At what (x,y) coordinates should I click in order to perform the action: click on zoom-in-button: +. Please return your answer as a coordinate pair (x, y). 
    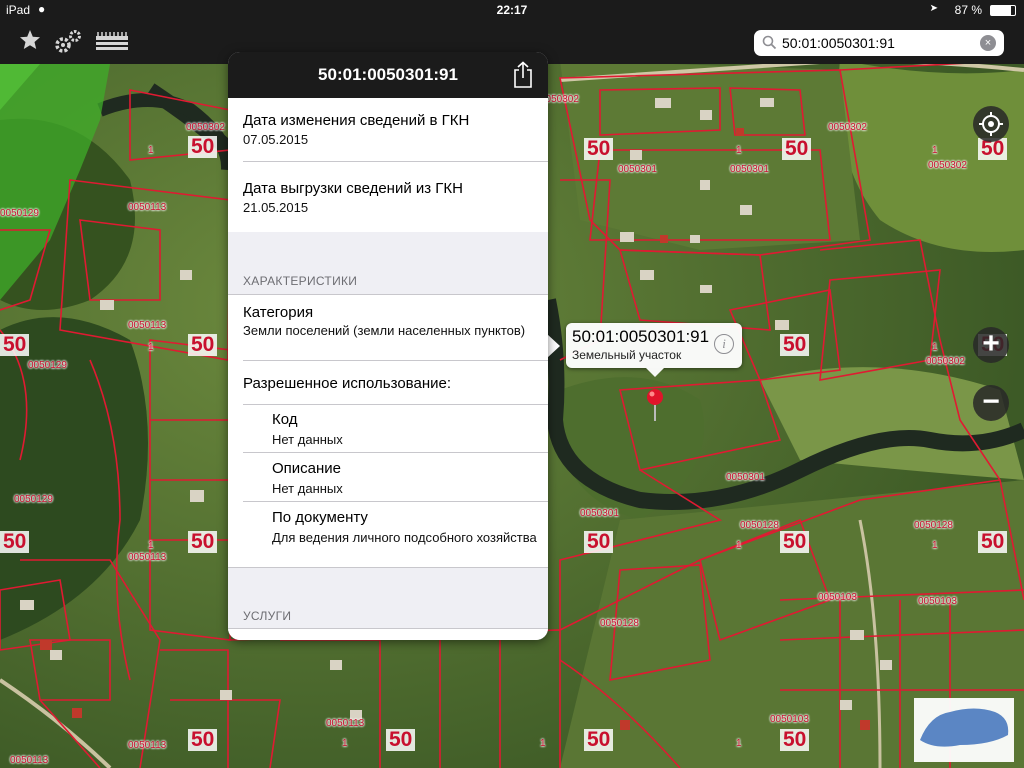
    Looking at the image, I should click on (991, 345).